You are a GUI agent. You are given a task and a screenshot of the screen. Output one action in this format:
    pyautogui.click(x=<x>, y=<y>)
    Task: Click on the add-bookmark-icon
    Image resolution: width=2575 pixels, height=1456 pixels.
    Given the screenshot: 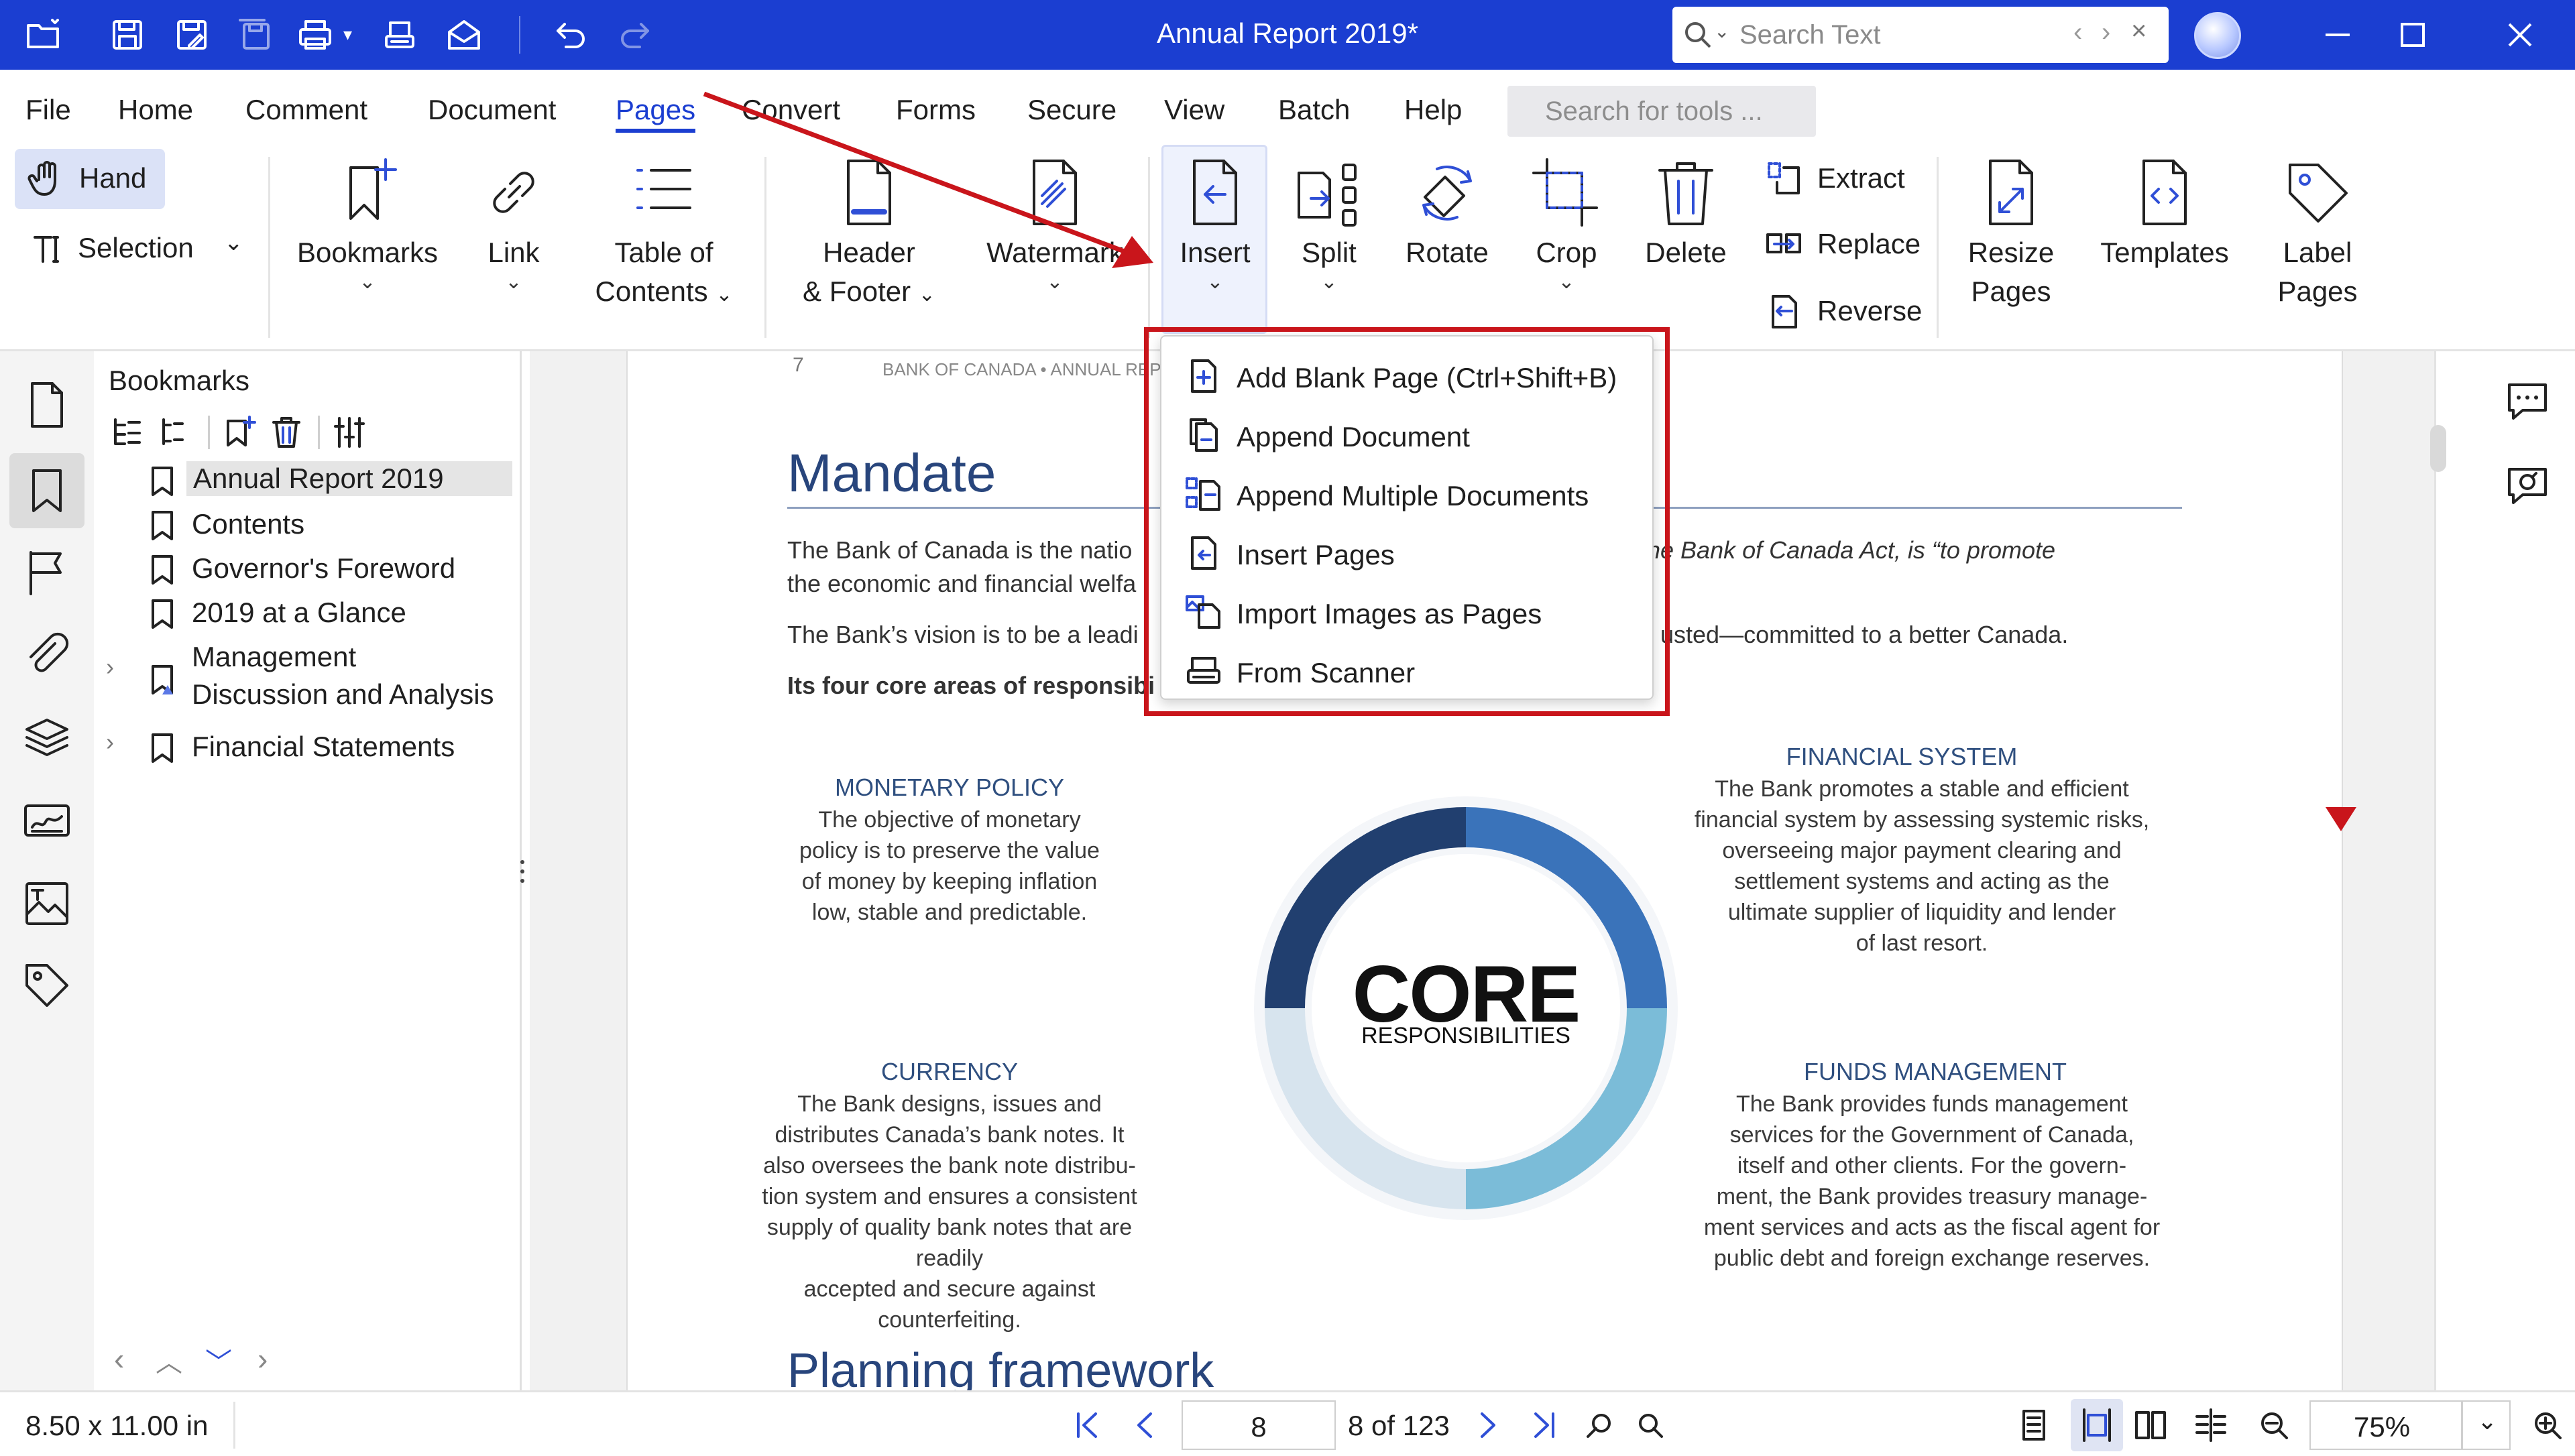 What is the action you would take?
    pyautogui.click(x=239, y=432)
    